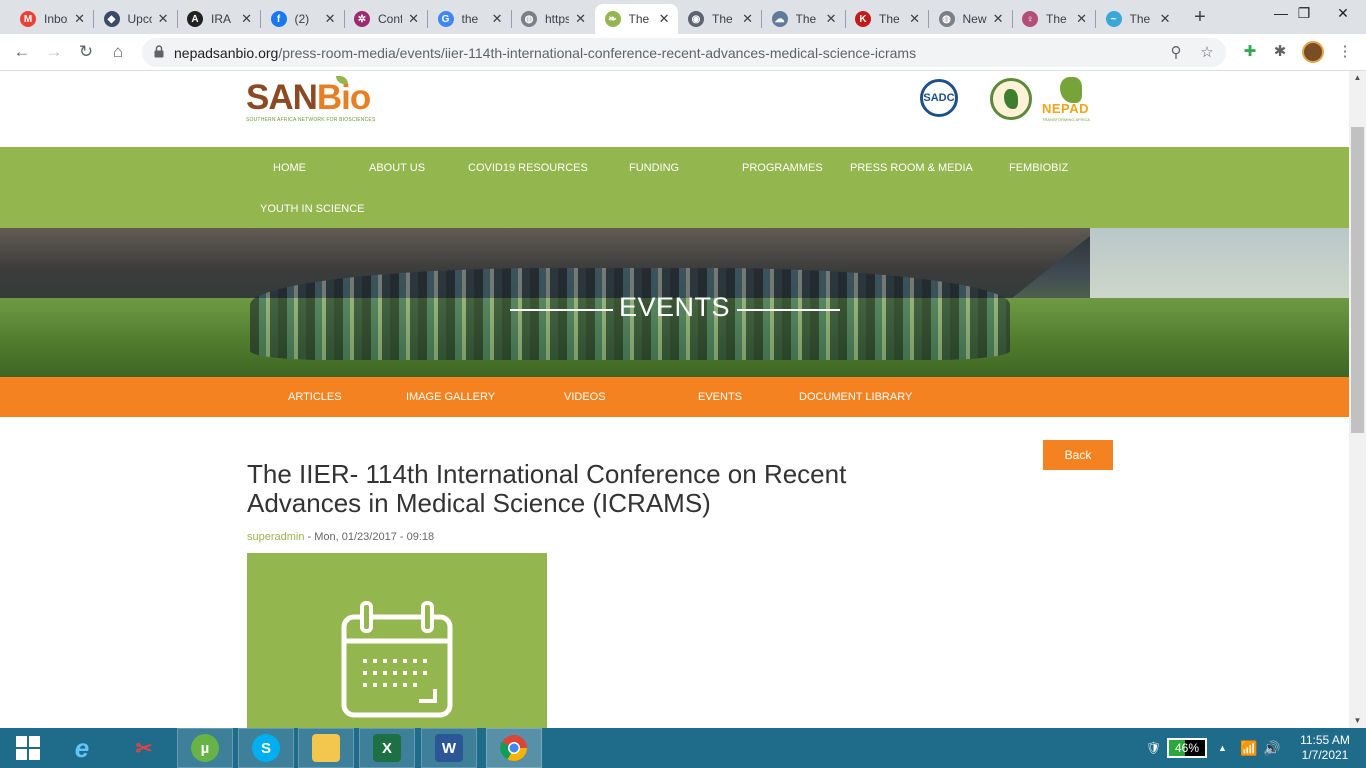 The height and width of the screenshot is (768, 1366). Describe the element at coordinates (528, 168) in the screenshot. I see `nav-covid19-resources: COVID19 RESOURCES` at that location.